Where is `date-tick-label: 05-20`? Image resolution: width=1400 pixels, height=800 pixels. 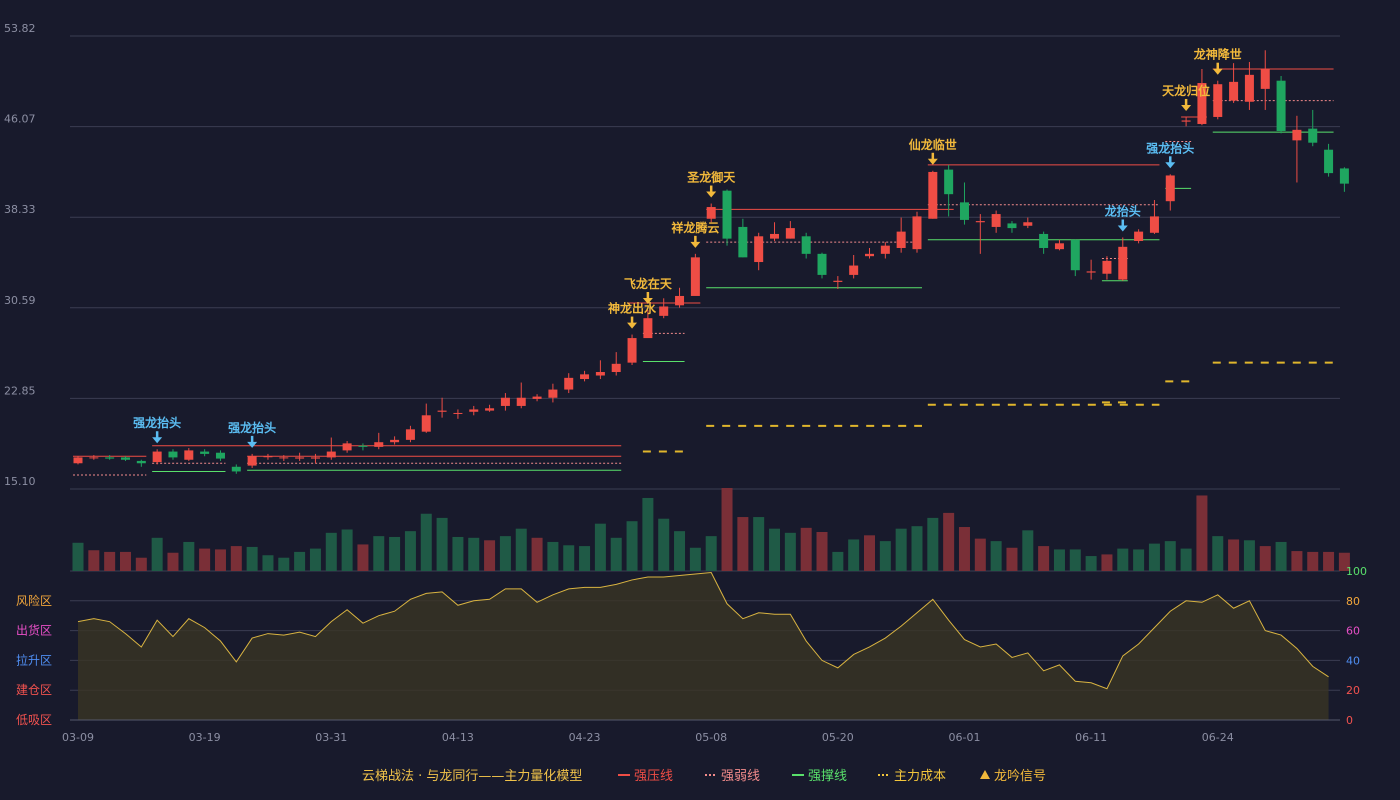
date-tick-label: 05-20 is located at coordinates (838, 737).